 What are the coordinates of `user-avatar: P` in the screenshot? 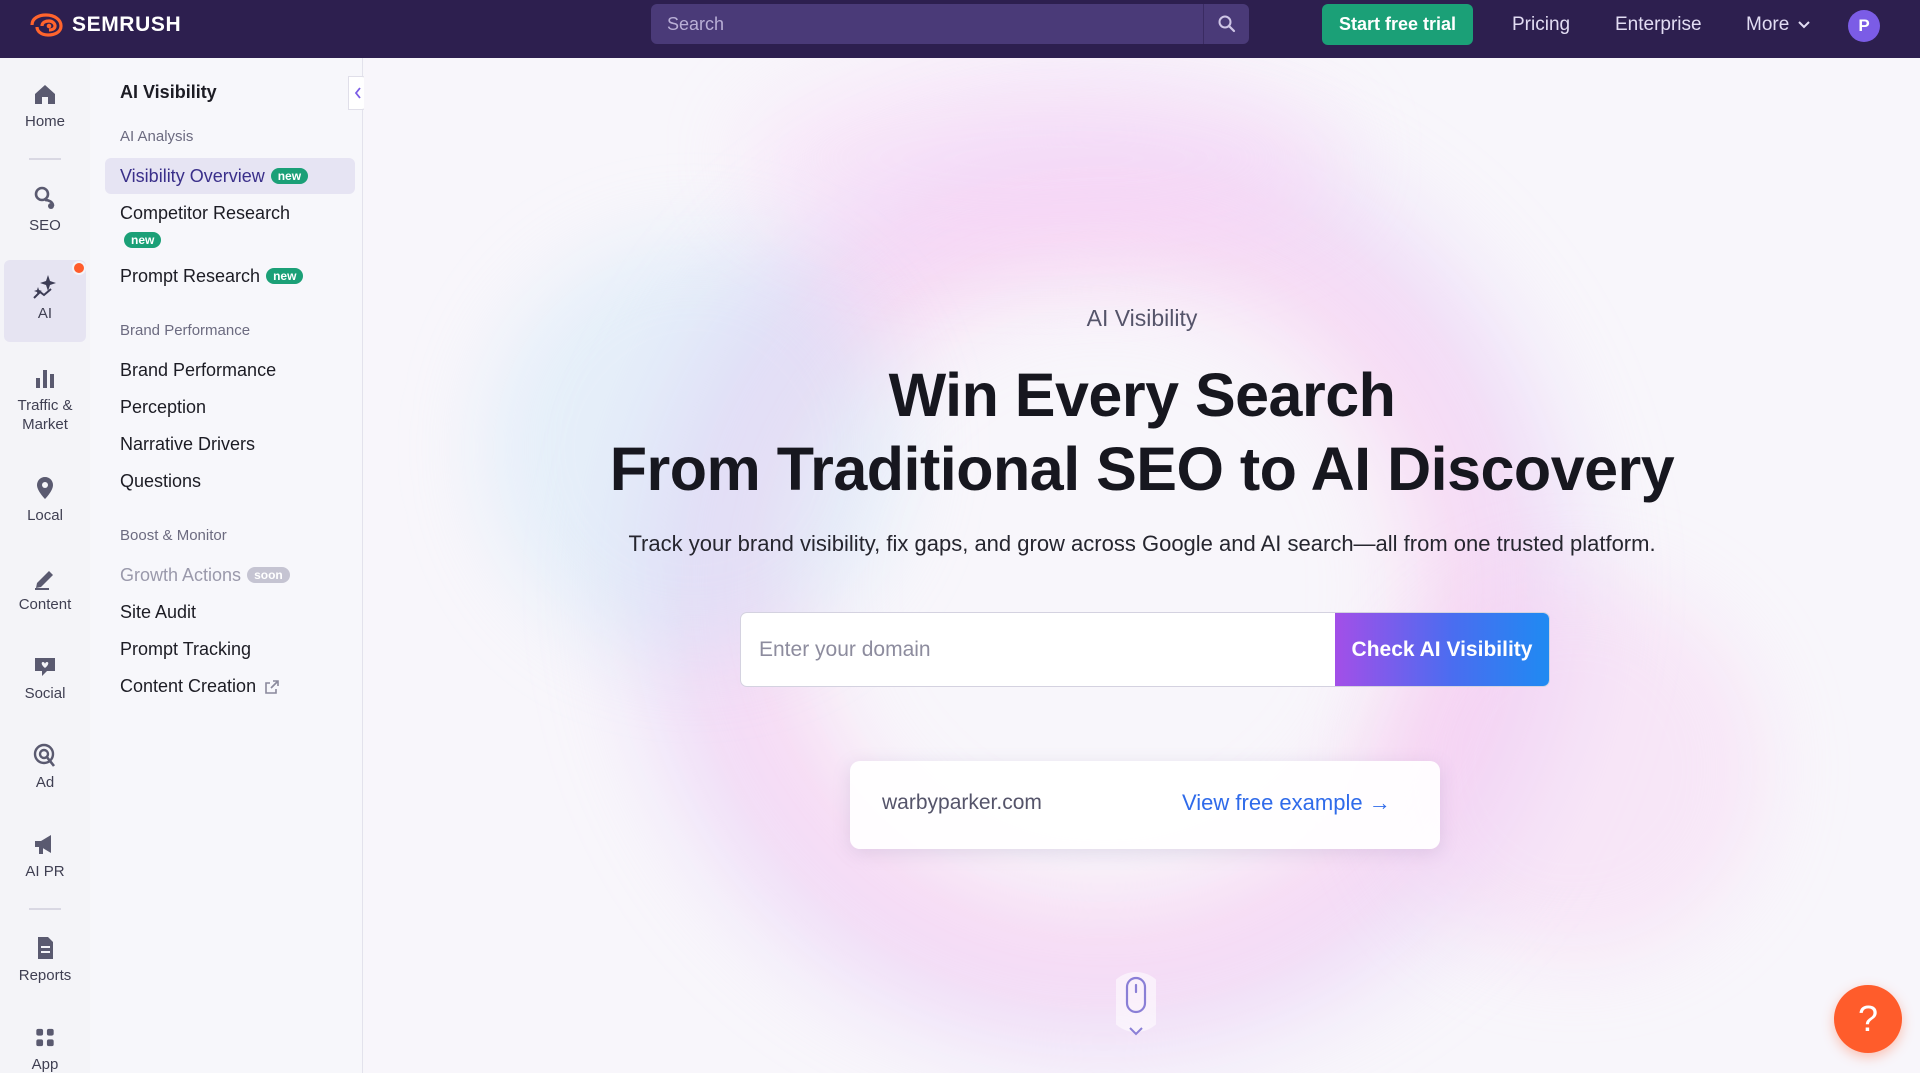 It's located at (1864, 26).